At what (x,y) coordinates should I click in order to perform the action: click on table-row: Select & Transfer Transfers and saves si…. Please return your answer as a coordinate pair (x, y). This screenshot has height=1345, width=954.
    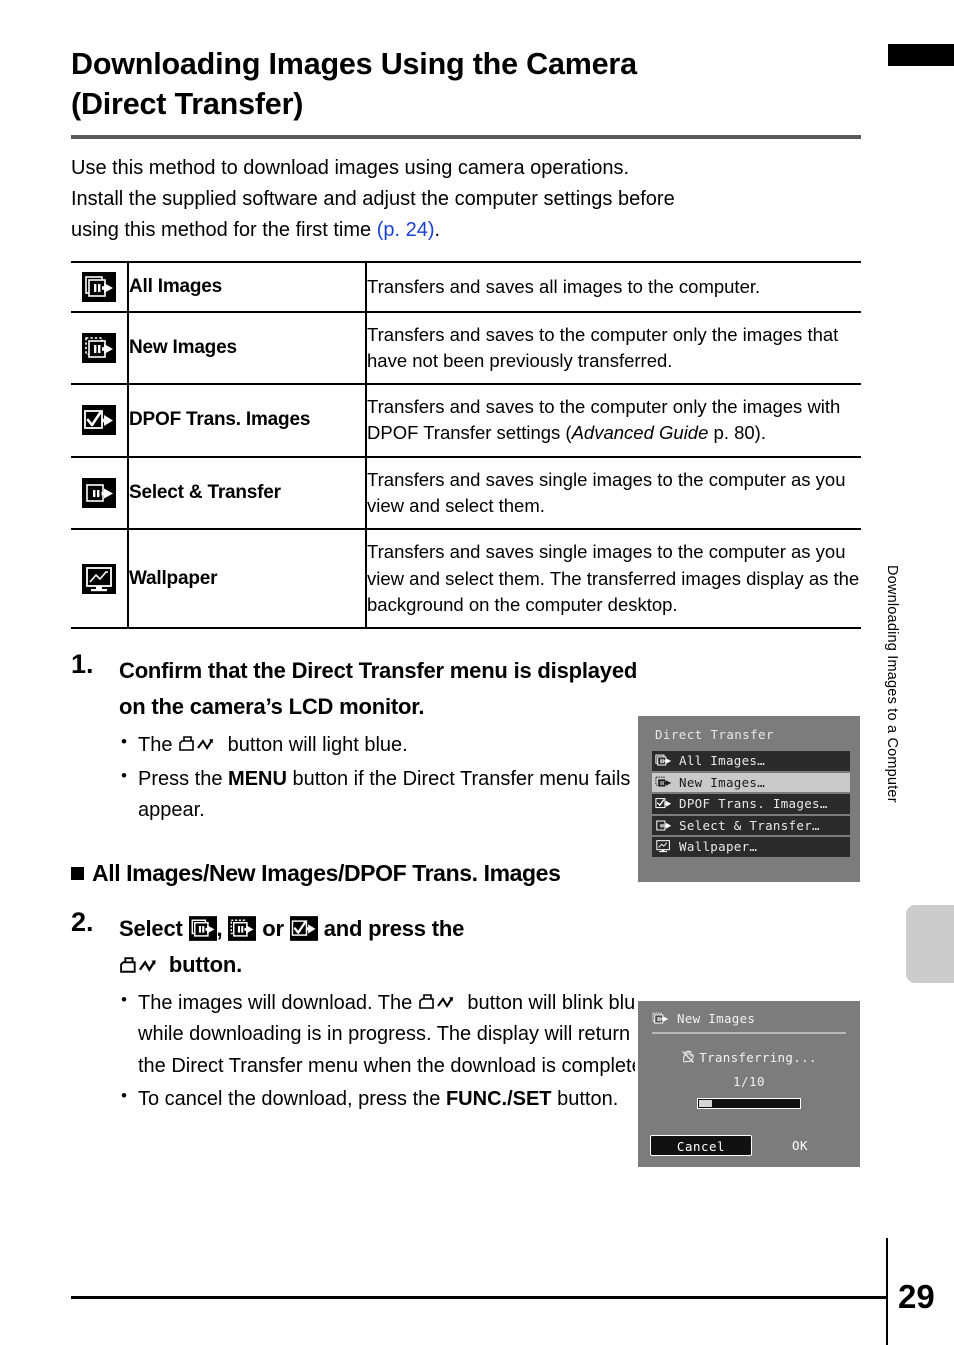
    Looking at the image, I should click on (466, 493).